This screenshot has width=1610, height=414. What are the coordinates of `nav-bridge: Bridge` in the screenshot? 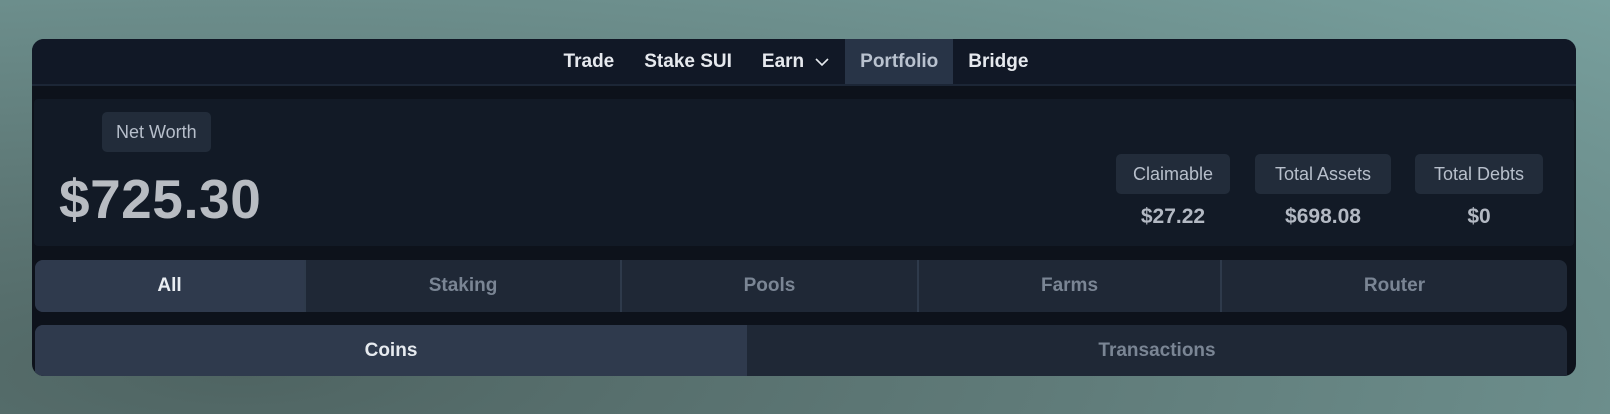 It's located at (998, 61).